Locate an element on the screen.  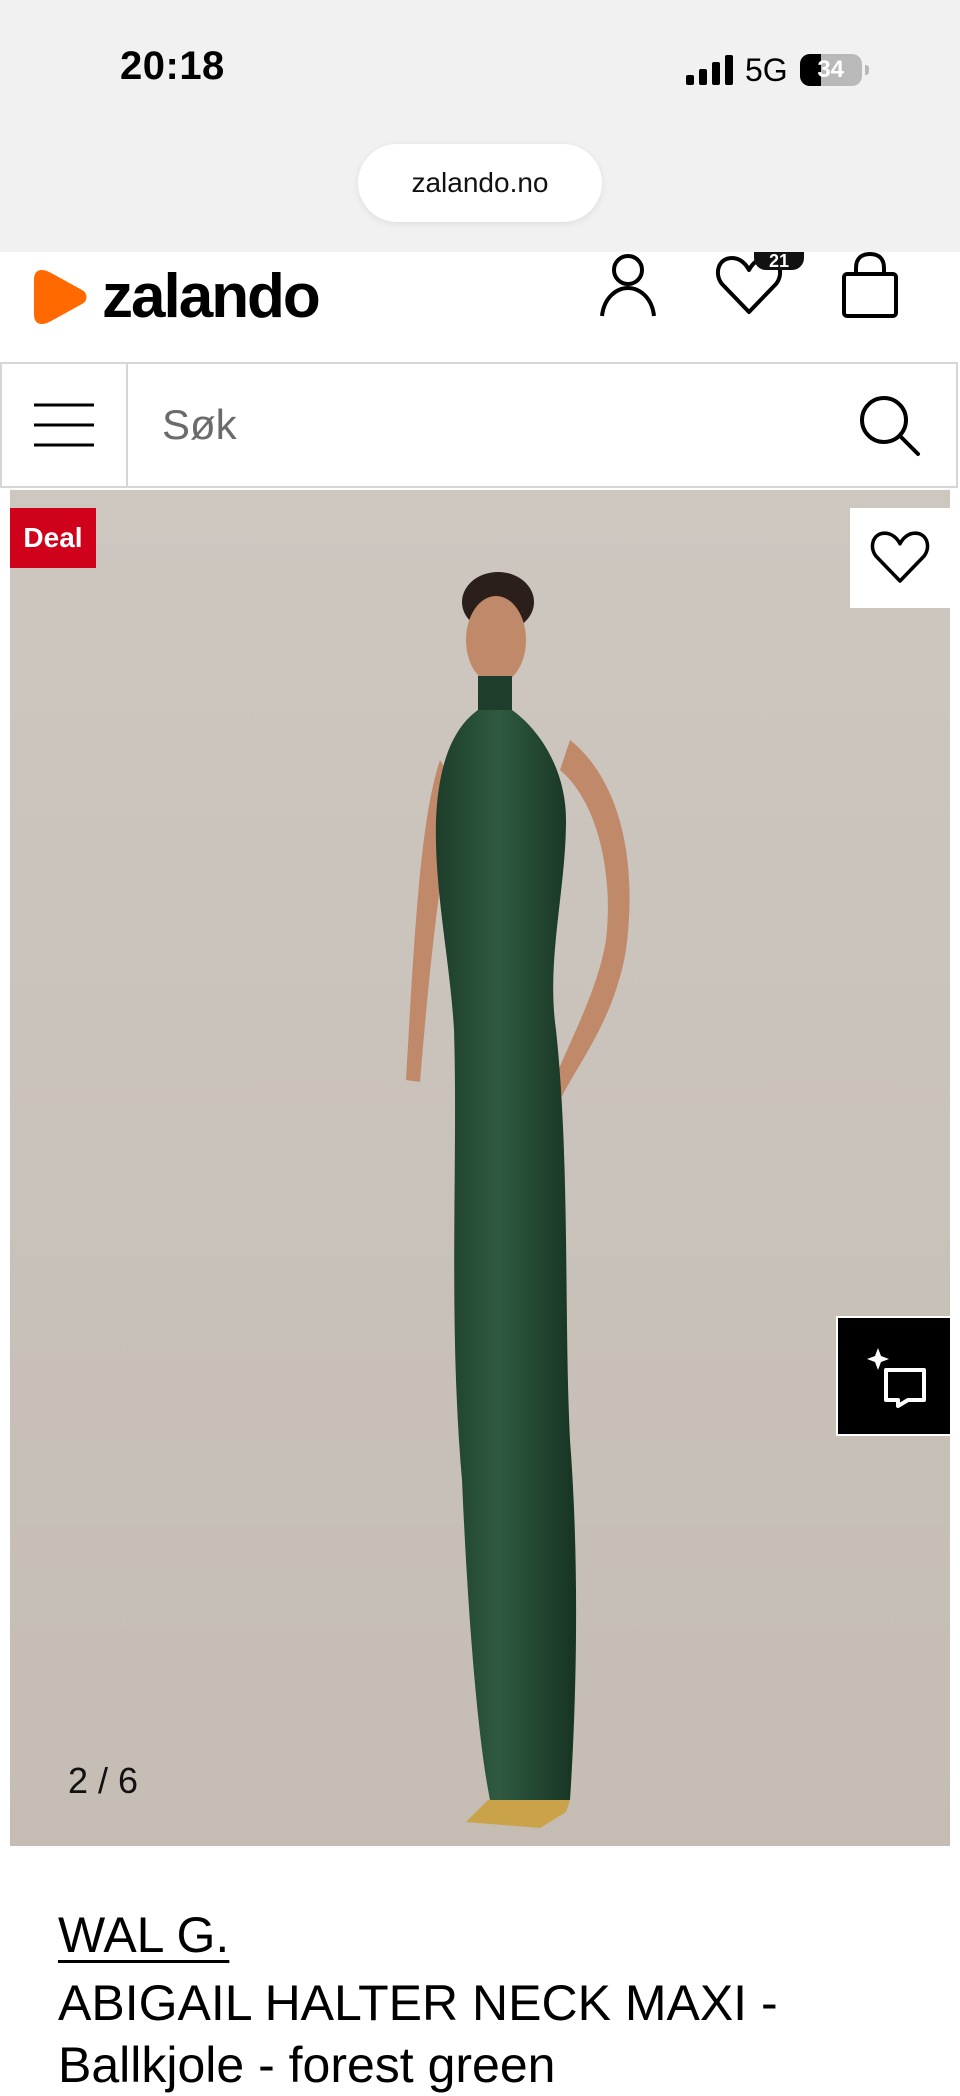
search-bar is located at coordinates (479, 425).